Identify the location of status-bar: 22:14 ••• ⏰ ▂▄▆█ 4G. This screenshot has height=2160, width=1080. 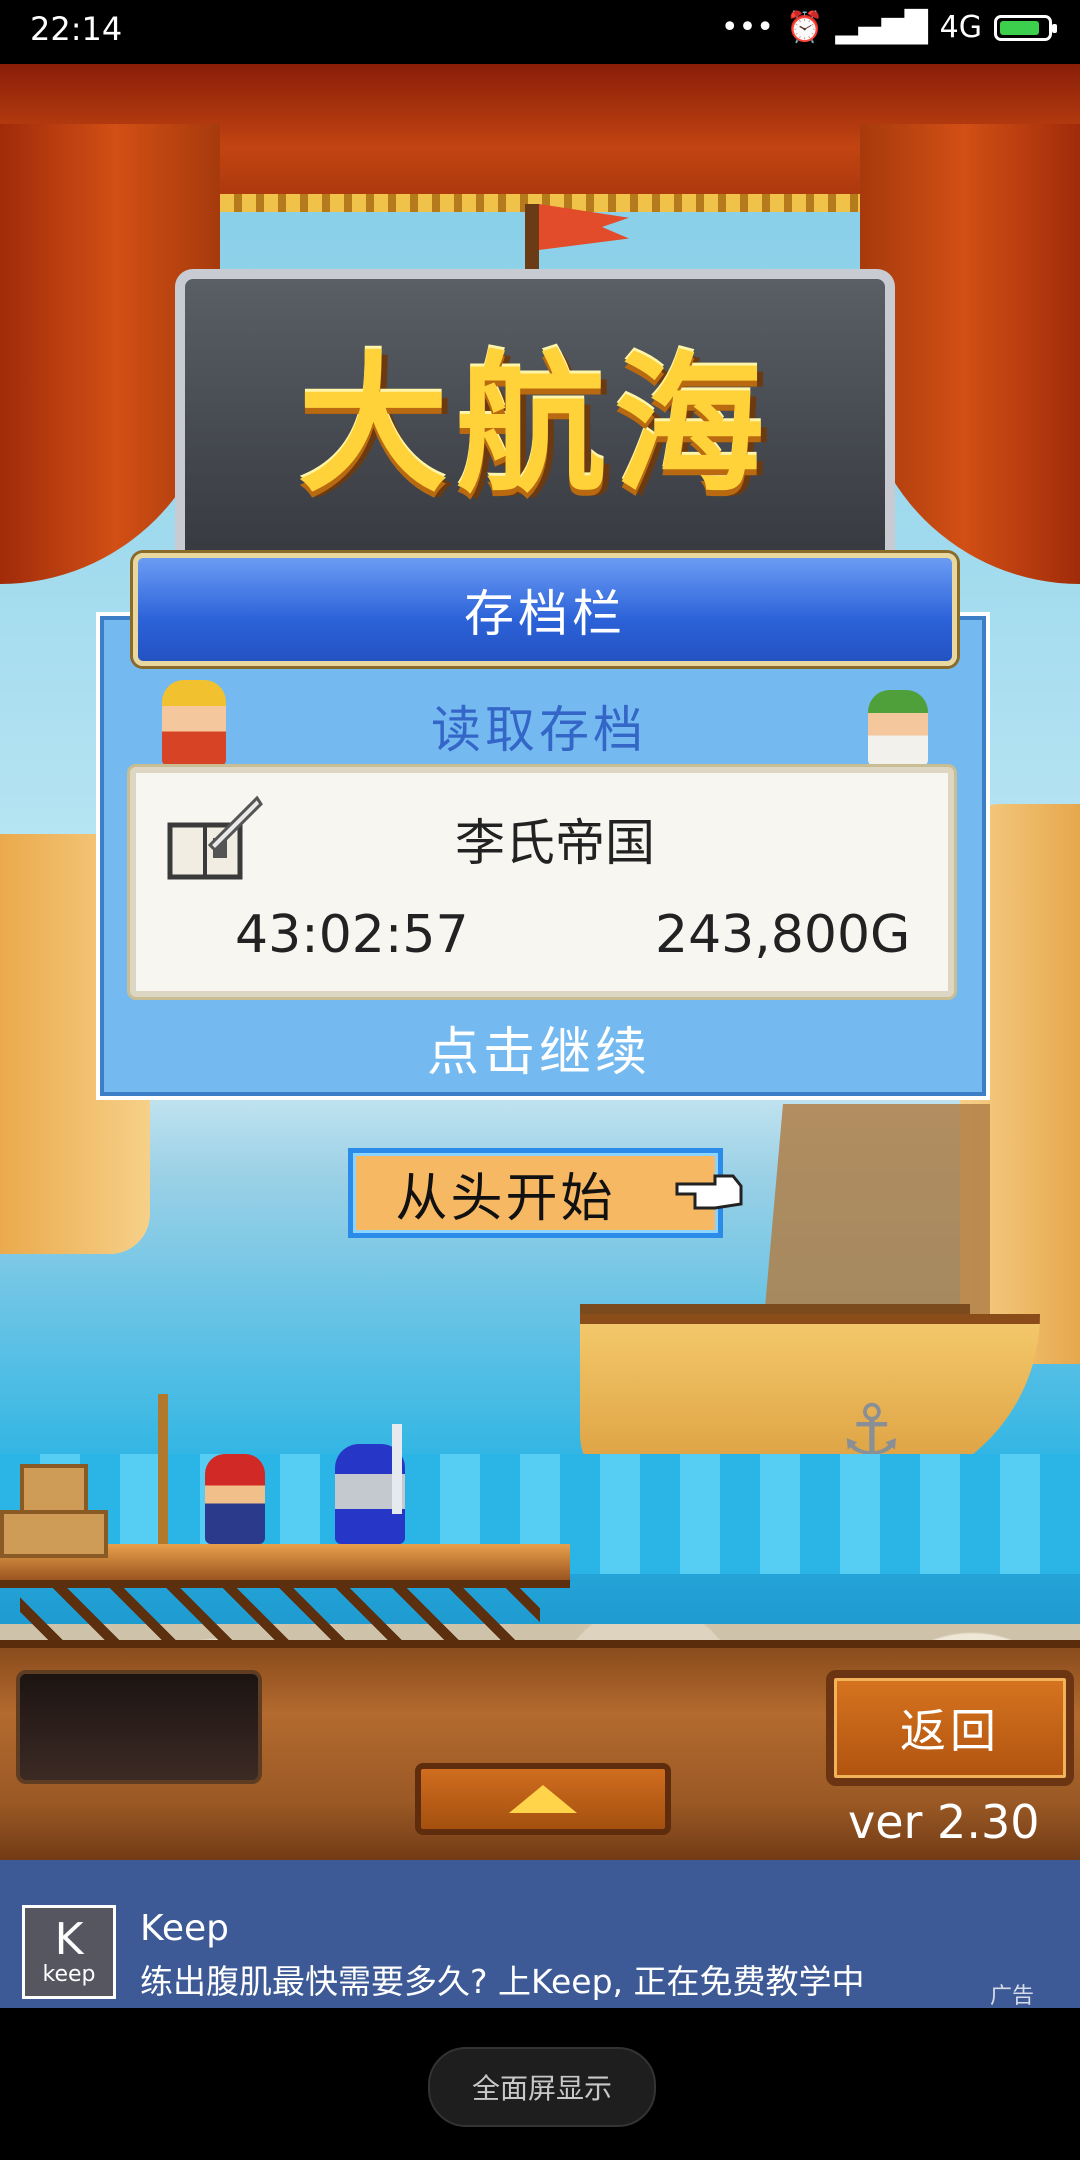
(540, 32).